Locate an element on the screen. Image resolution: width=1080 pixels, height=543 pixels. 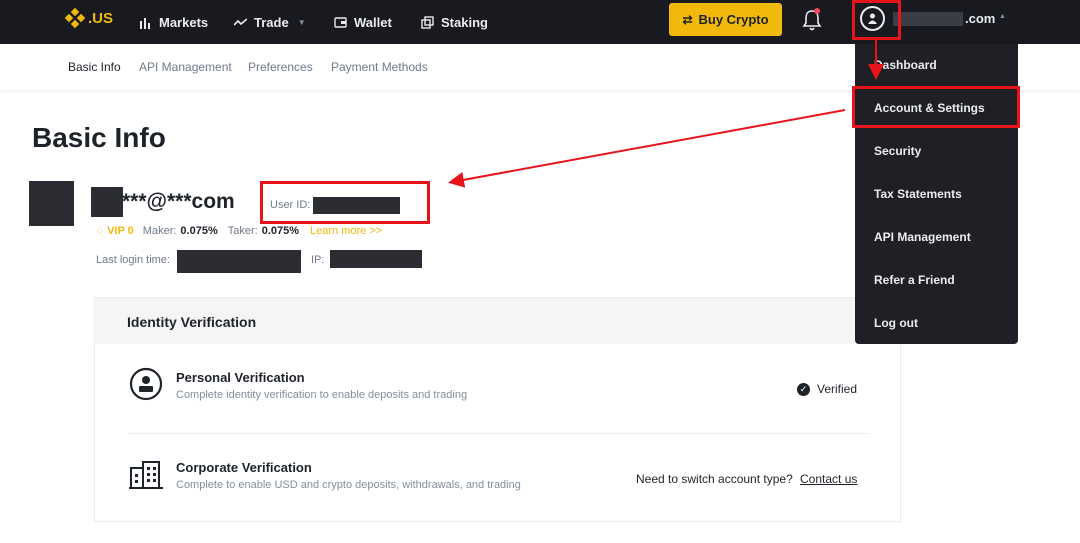
annotation-arrows is located at coordinates (666, 114).